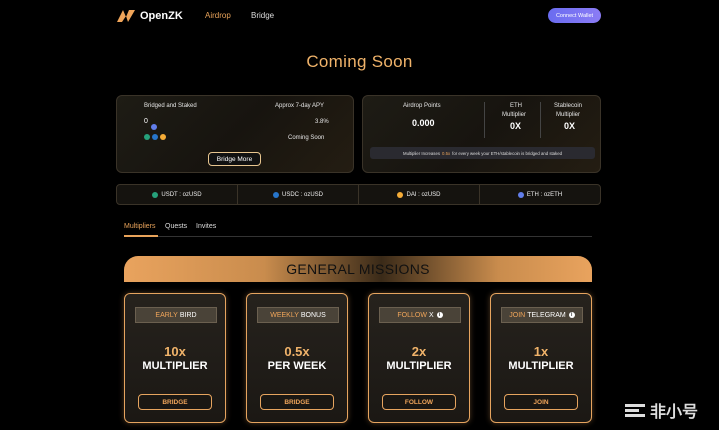  I want to click on apy-status: Coming Soon, so click(306, 138).